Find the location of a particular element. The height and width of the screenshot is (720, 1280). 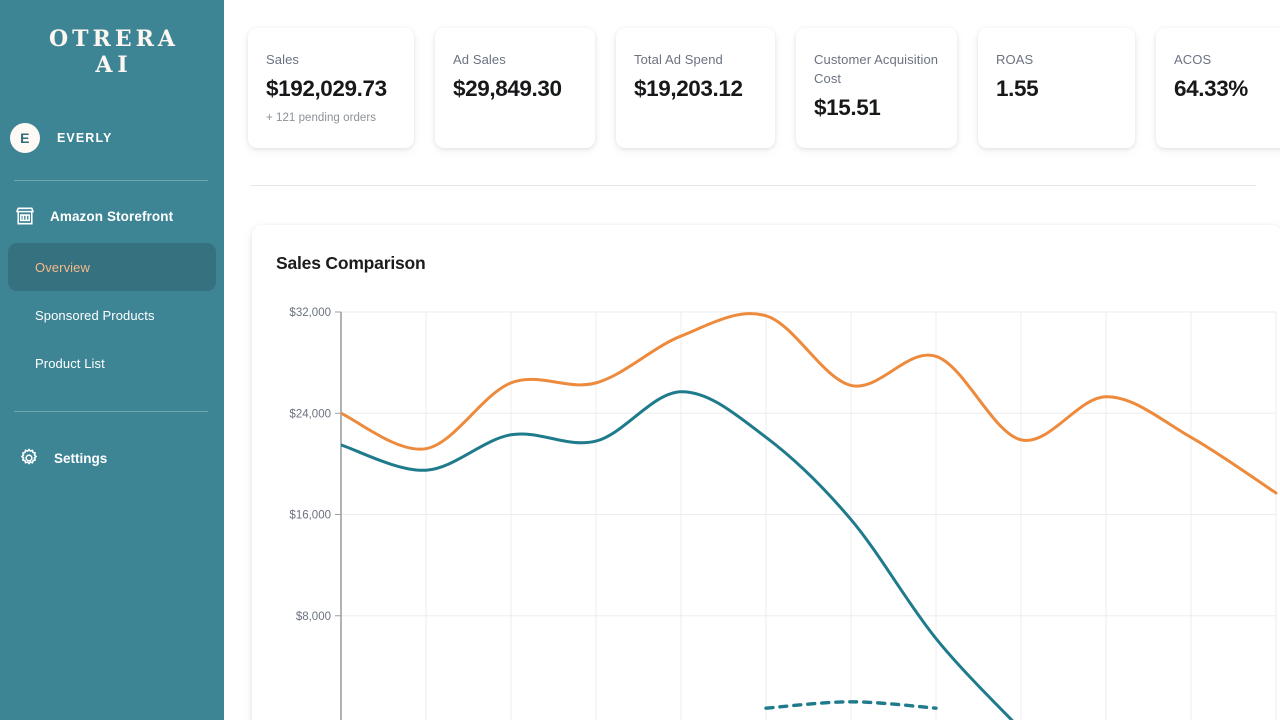

sidebar-item-settings: Settings is located at coordinates (112, 458).